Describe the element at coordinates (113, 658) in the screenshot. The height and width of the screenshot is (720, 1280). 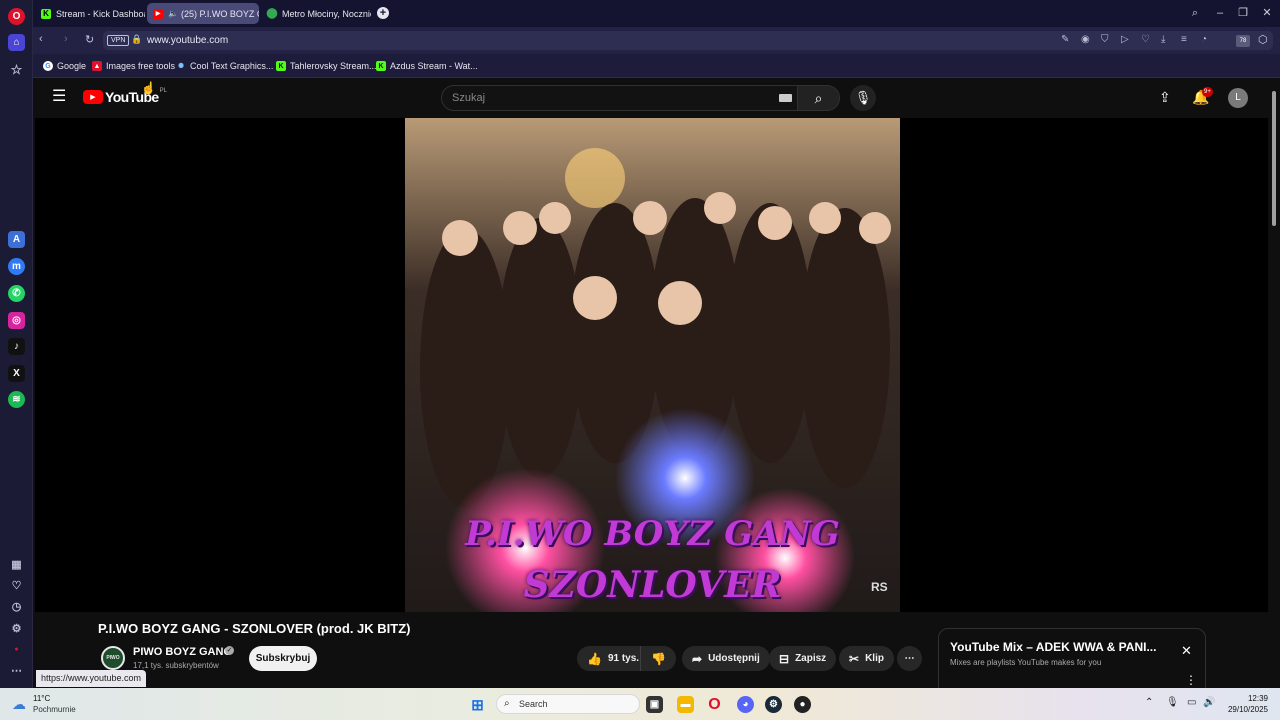
I see `channel-avatar: PIWO` at that location.